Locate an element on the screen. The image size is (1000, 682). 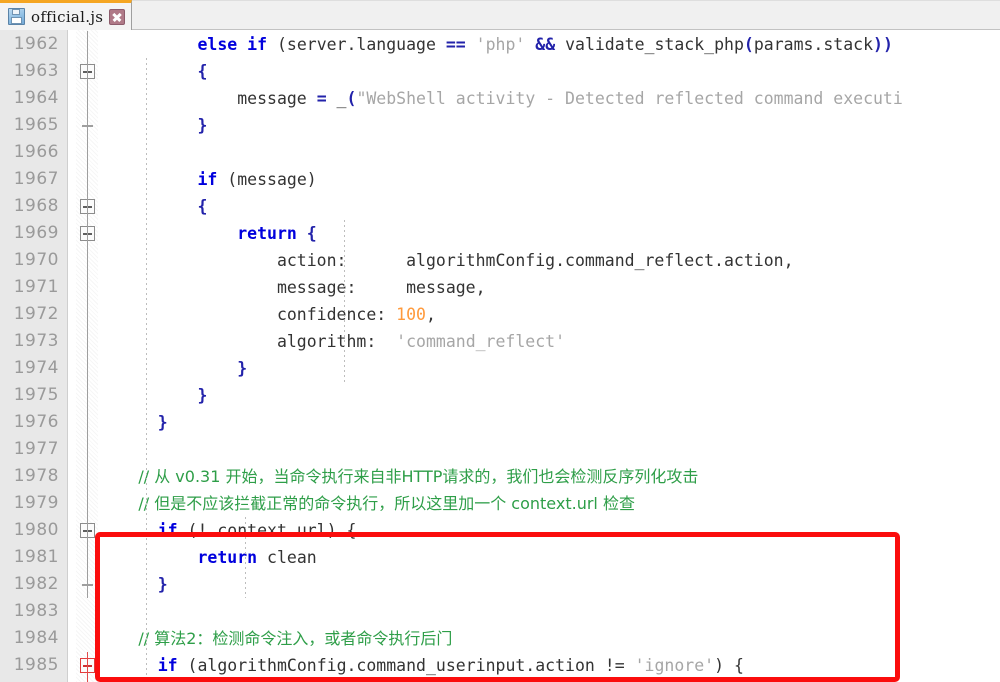
code-folding-gutter is located at coordinates (88, 356).